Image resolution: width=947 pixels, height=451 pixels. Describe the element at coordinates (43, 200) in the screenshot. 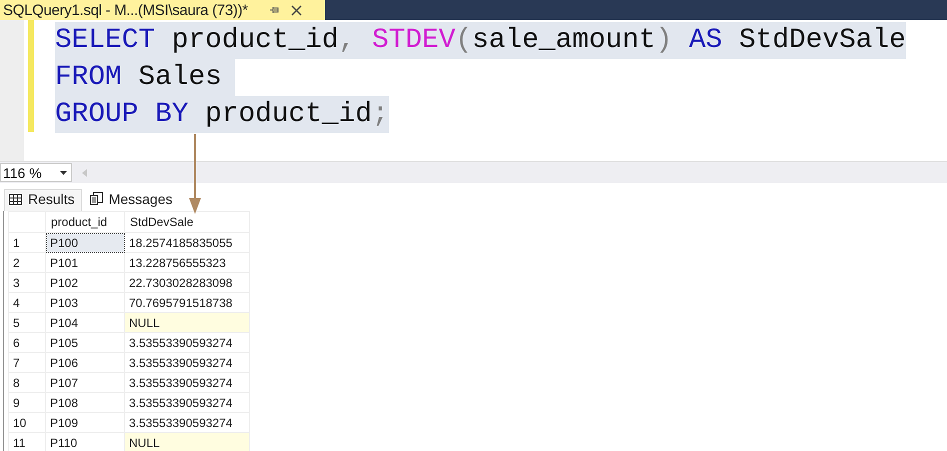

I see `result-tab: Results` at that location.